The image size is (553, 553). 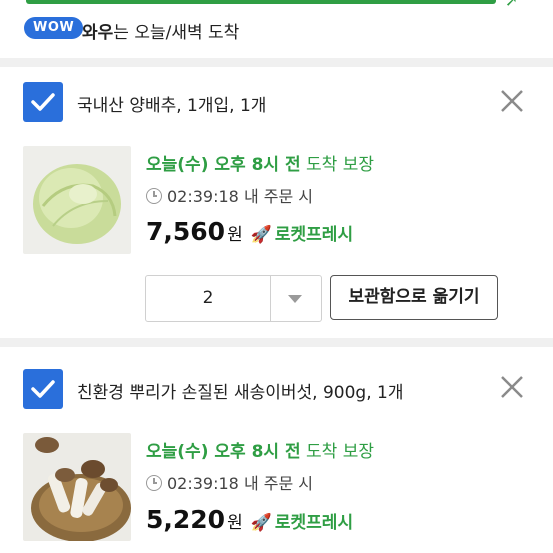 I want to click on item-price: 5,220, so click(x=186, y=519).